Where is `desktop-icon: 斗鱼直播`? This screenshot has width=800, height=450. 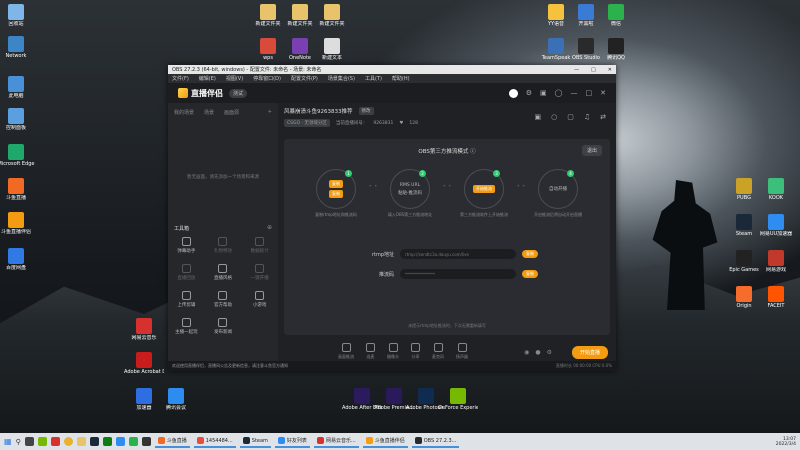 desktop-icon: 斗鱼直播 is located at coordinates (18, 189).